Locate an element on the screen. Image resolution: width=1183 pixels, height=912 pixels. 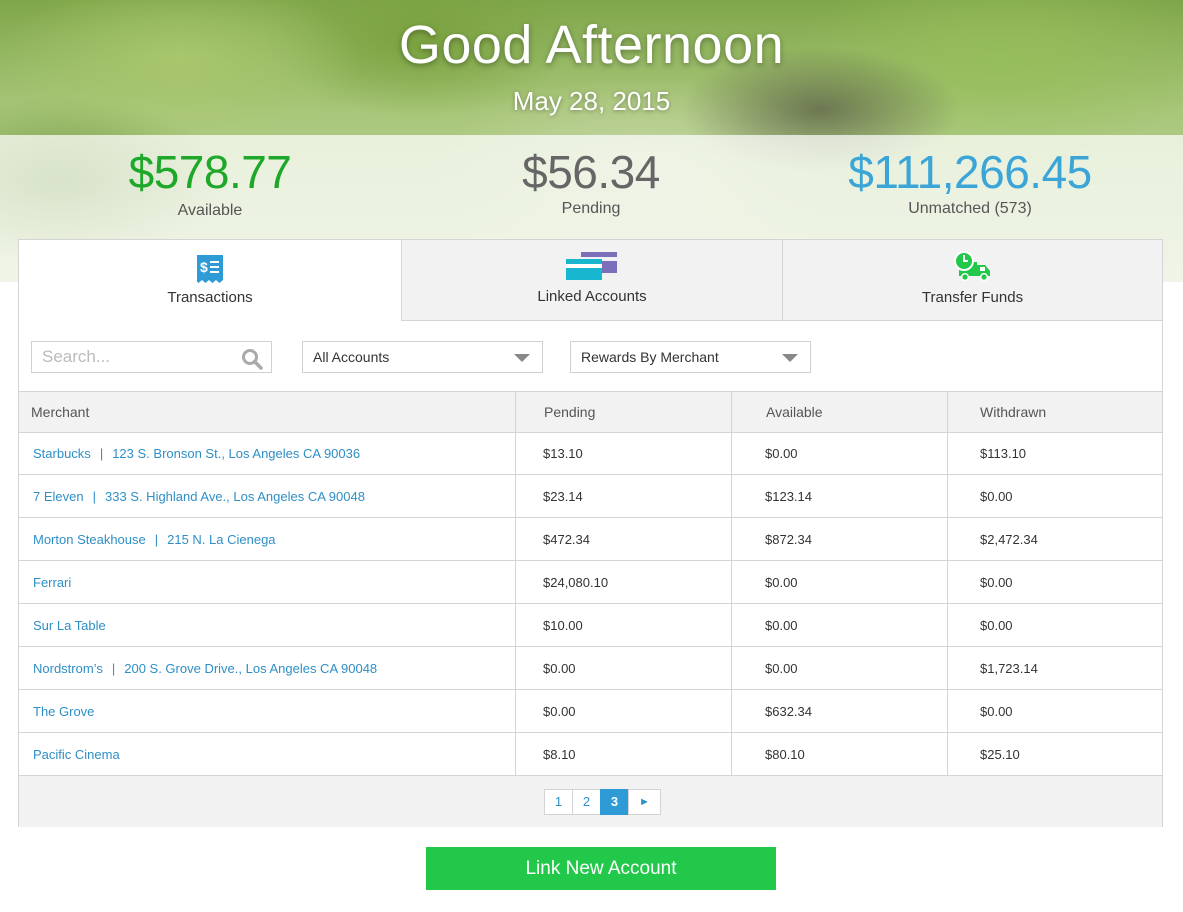
merchant-name: Morton Steakhouse is located at coordinates (89, 539).